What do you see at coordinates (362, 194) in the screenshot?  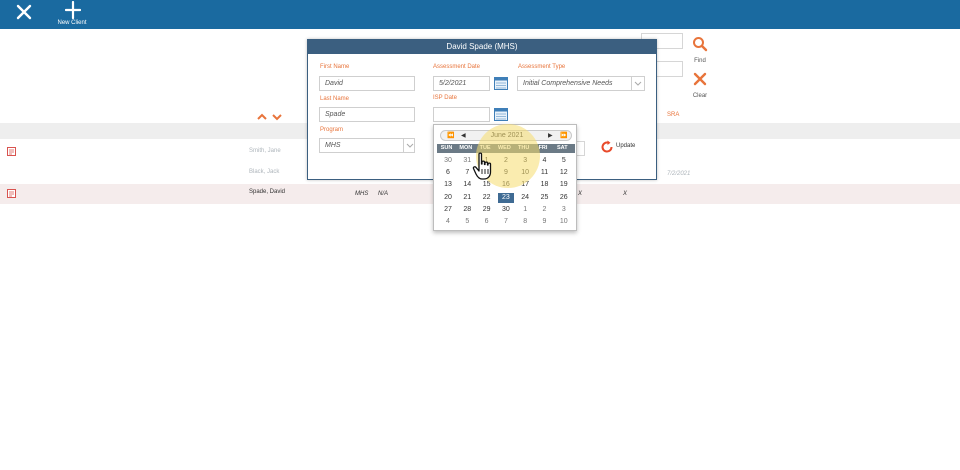 I see `client-program: MHS` at bounding box center [362, 194].